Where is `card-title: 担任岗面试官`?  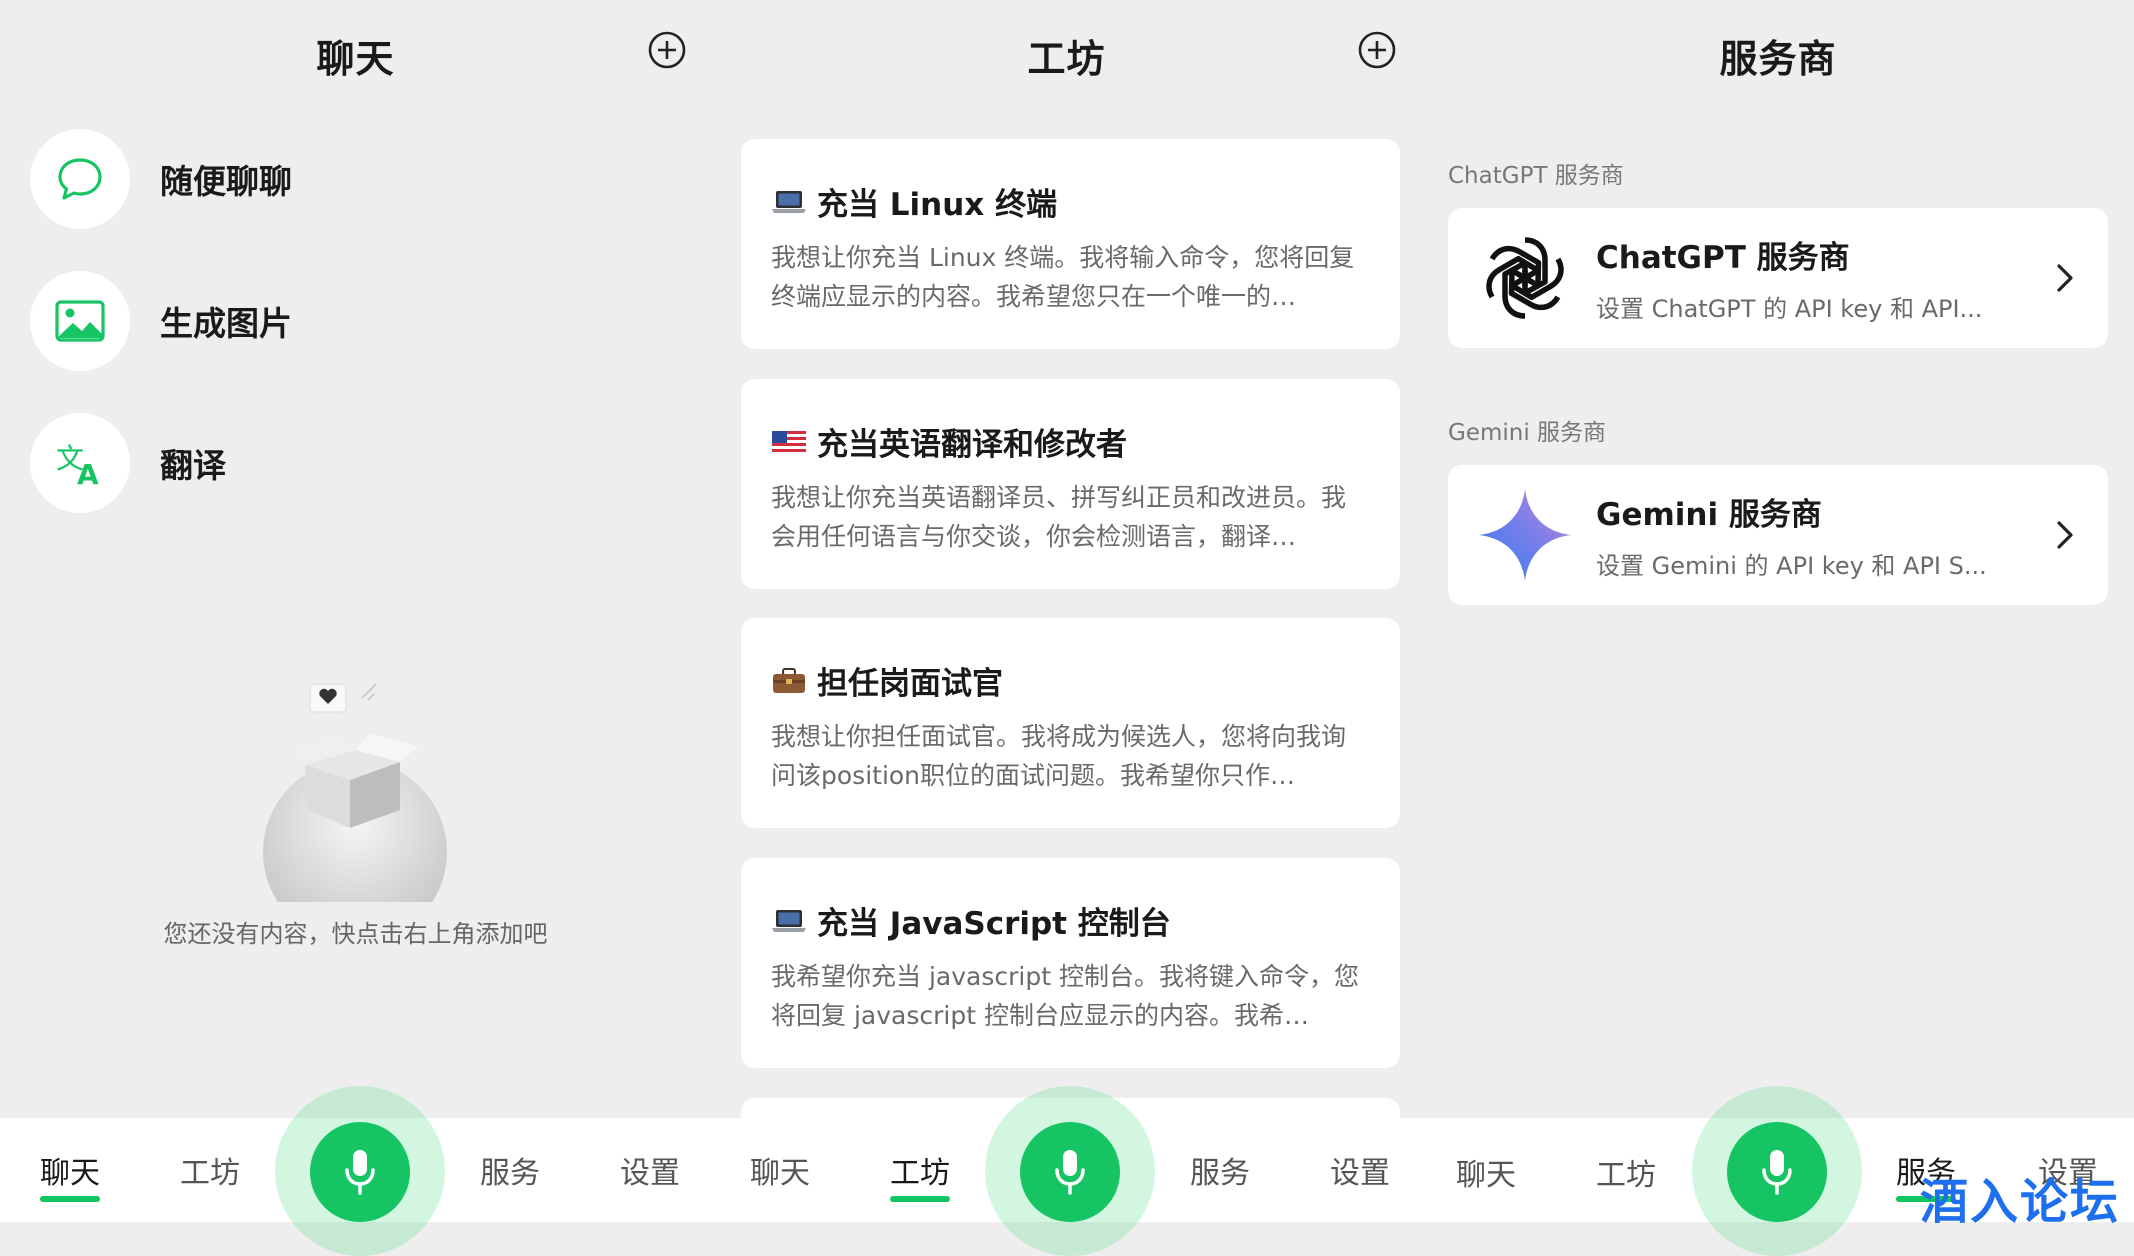
card-title: 担任岗面试官 is located at coordinates (910, 684).